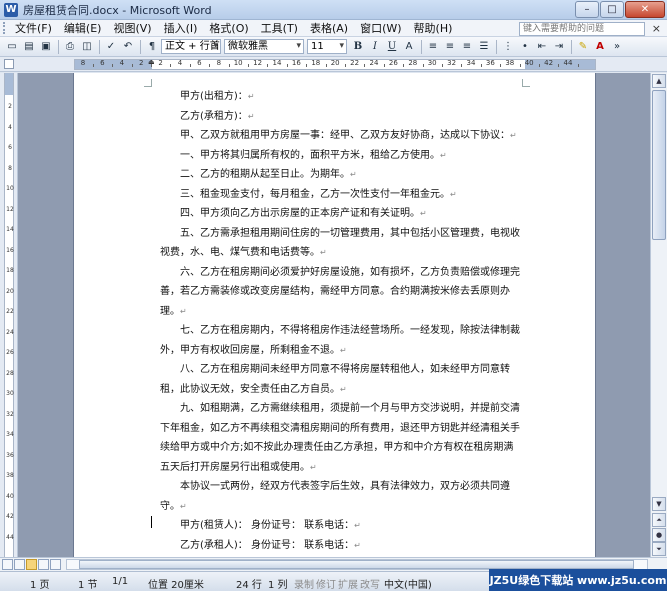 Image resolution: width=667 pixels, height=591 pixels. I want to click on font-size-dropdown: 11, so click(327, 46).